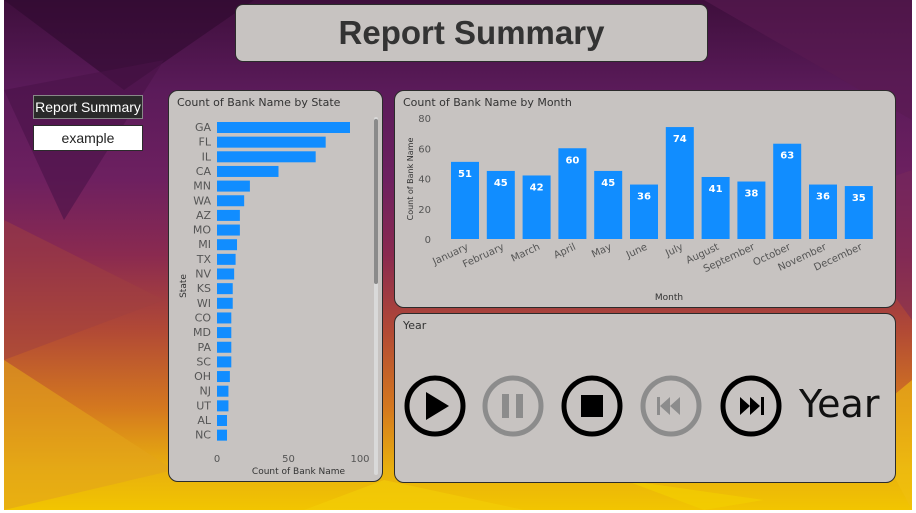 The width and height of the screenshot is (916, 513). I want to click on slicer-item-example: example, so click(88, 138).